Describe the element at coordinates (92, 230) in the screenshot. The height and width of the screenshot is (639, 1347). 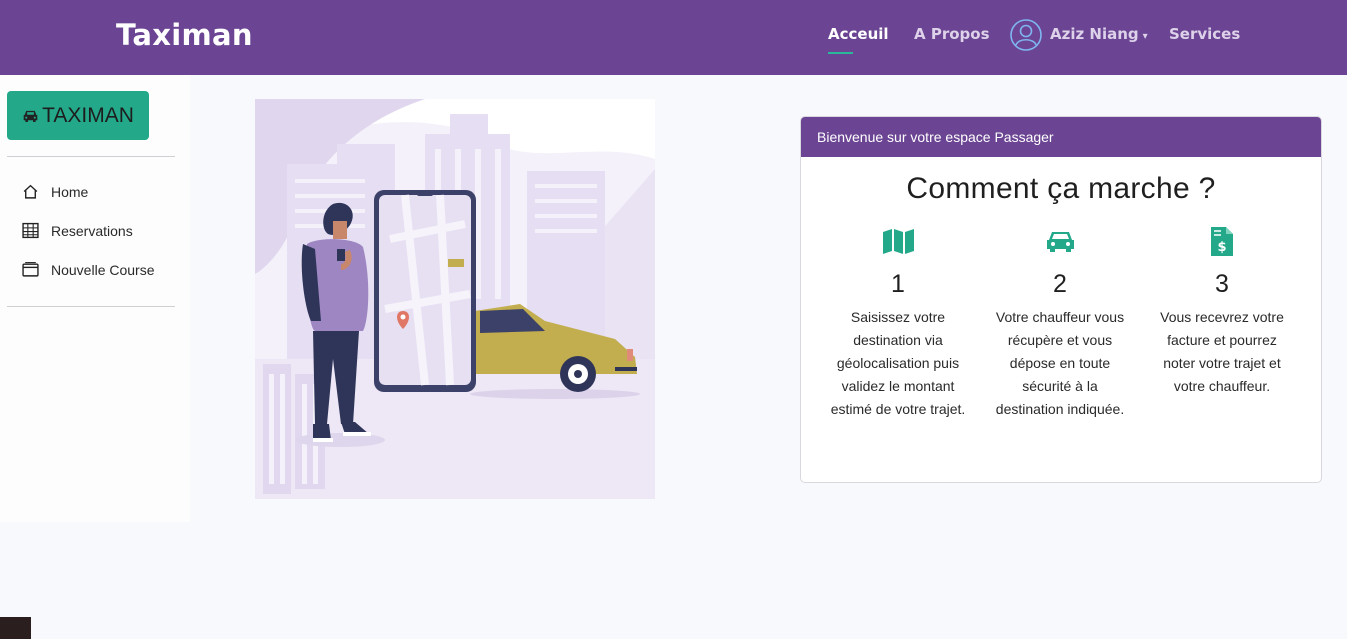
I see `sidebar-item-label: Reservations` at that location.